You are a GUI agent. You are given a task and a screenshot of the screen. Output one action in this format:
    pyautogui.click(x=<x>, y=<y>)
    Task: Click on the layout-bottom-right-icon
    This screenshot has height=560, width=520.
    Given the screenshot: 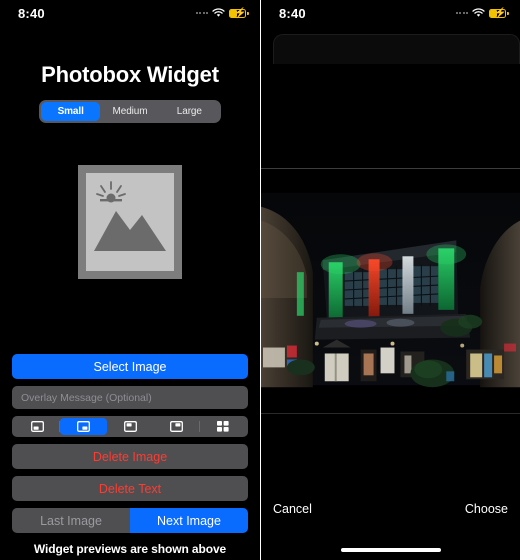 What is the action you would take?
    pyautogui.click(x=83, y=426)
    